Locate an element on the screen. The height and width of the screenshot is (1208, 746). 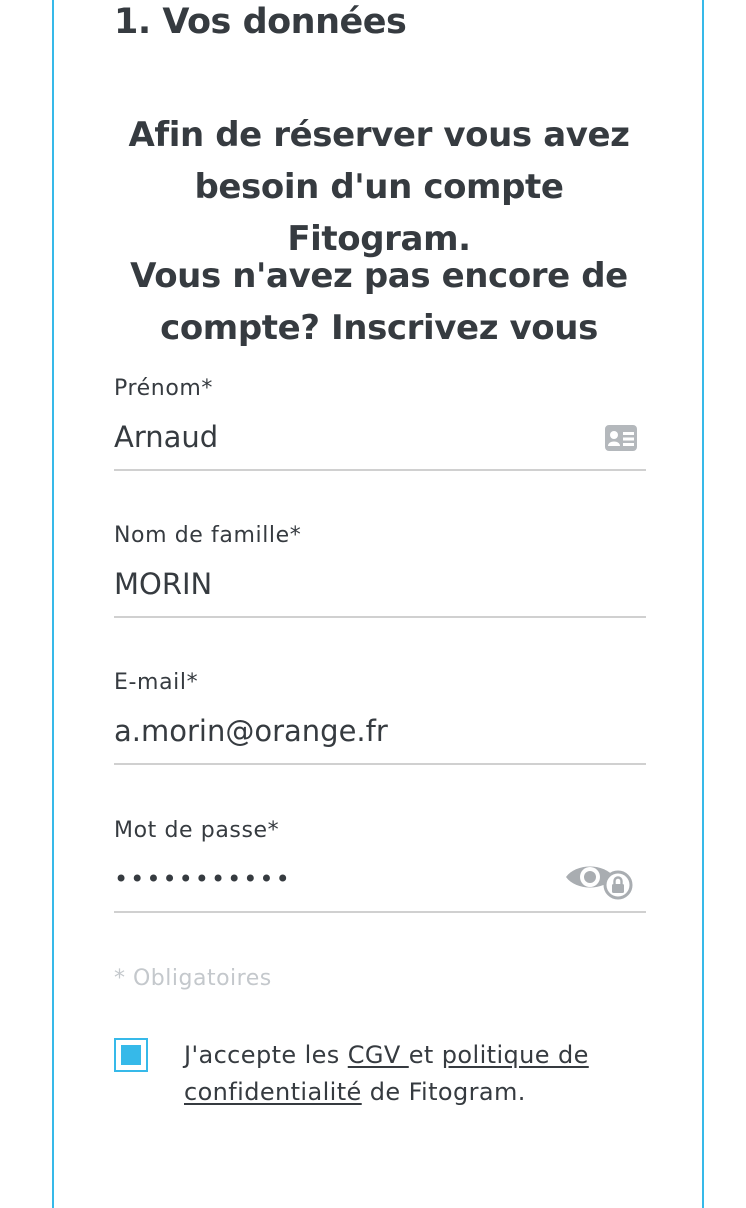
first-name-field: Prénom* is located at coordinates (380, 430).